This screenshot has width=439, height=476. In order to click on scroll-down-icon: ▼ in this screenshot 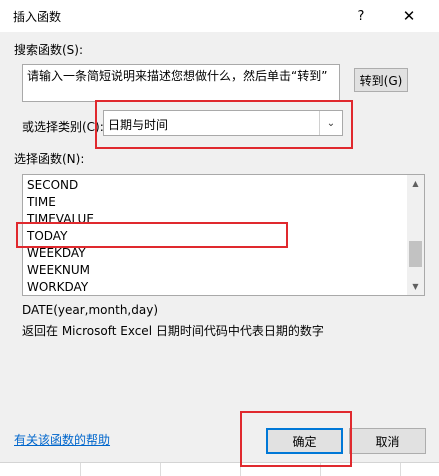, I will do `click(415, 286)`.